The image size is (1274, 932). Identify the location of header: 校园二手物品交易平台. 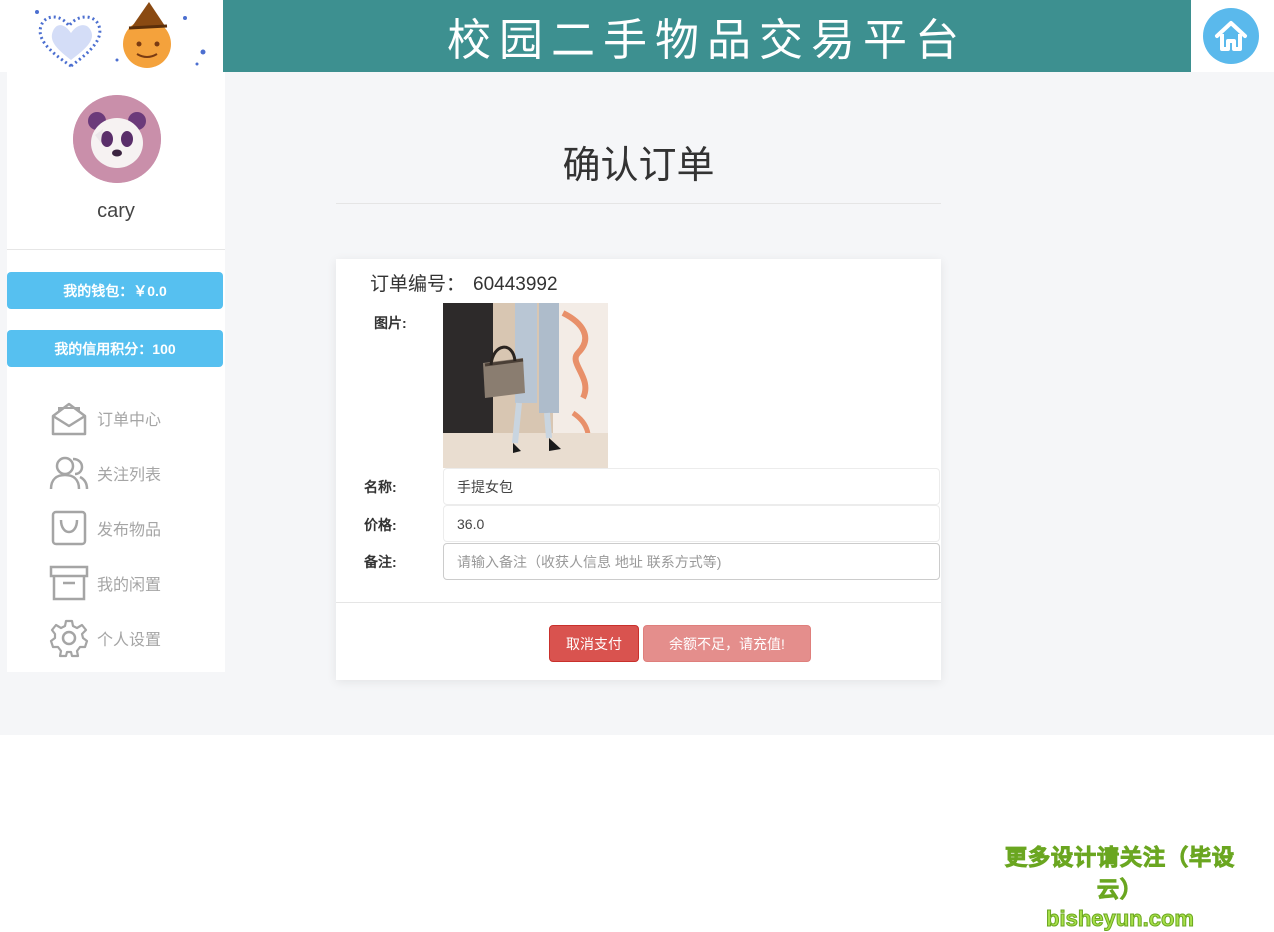
(637, 36).